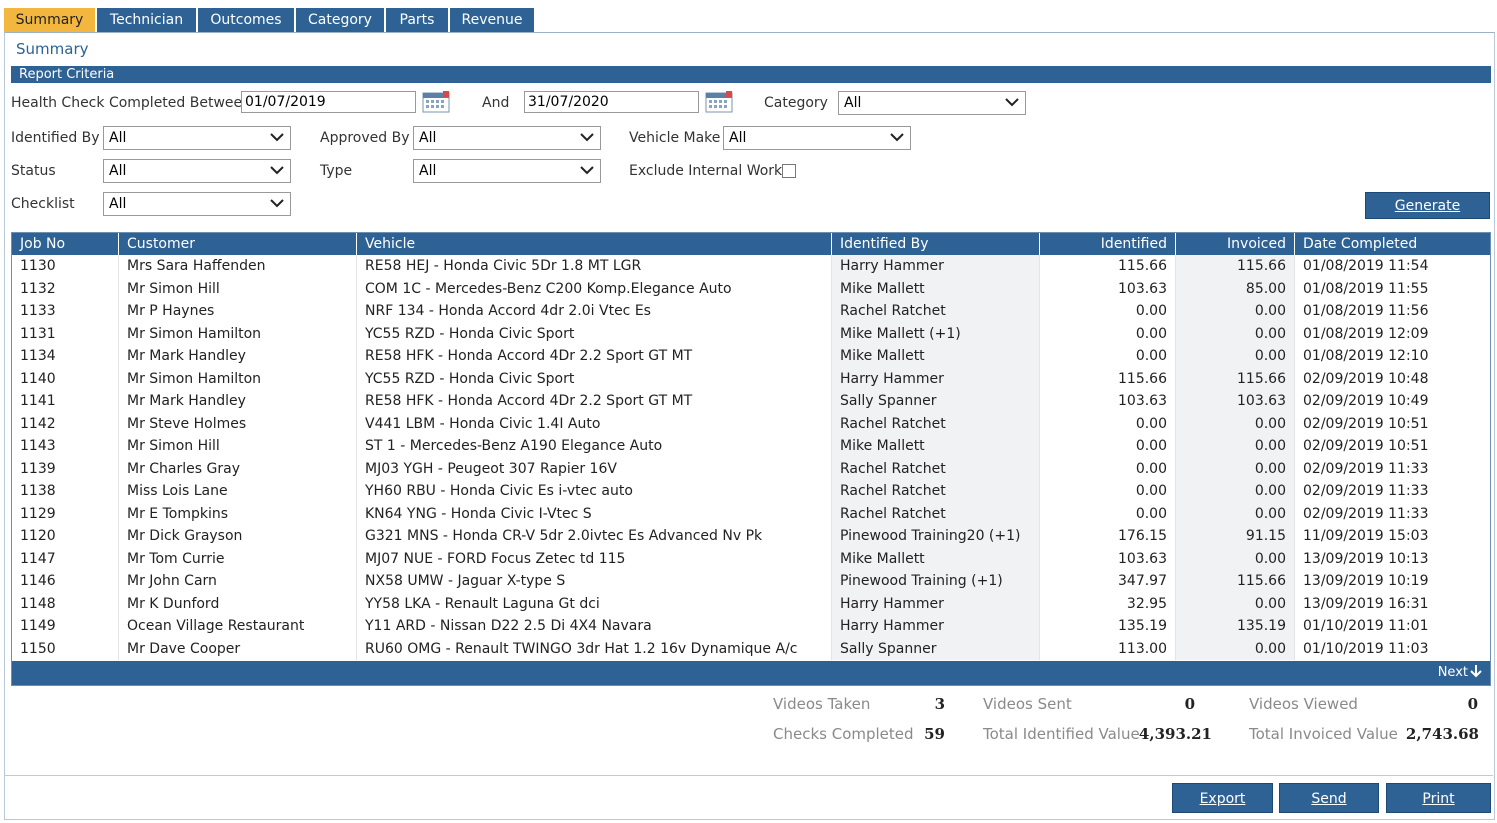 The image size is (1497, 823). What do you see at coordinates (197, 204) in the screenshot?
I see `checklist-select: All` at bounding box center [197, 204].